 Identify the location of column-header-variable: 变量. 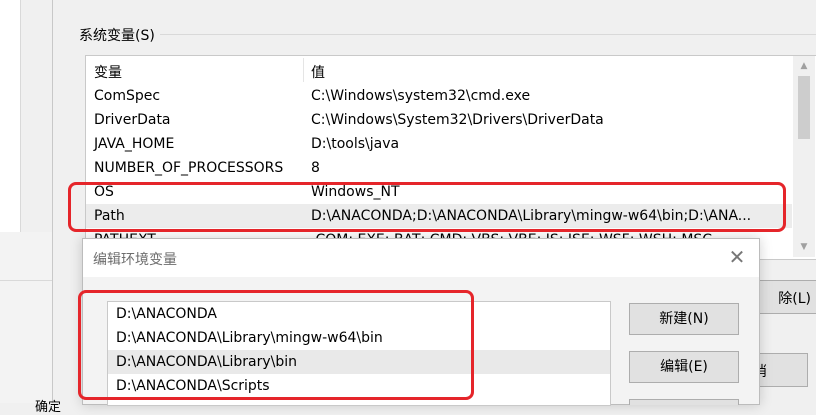
(108, 72).